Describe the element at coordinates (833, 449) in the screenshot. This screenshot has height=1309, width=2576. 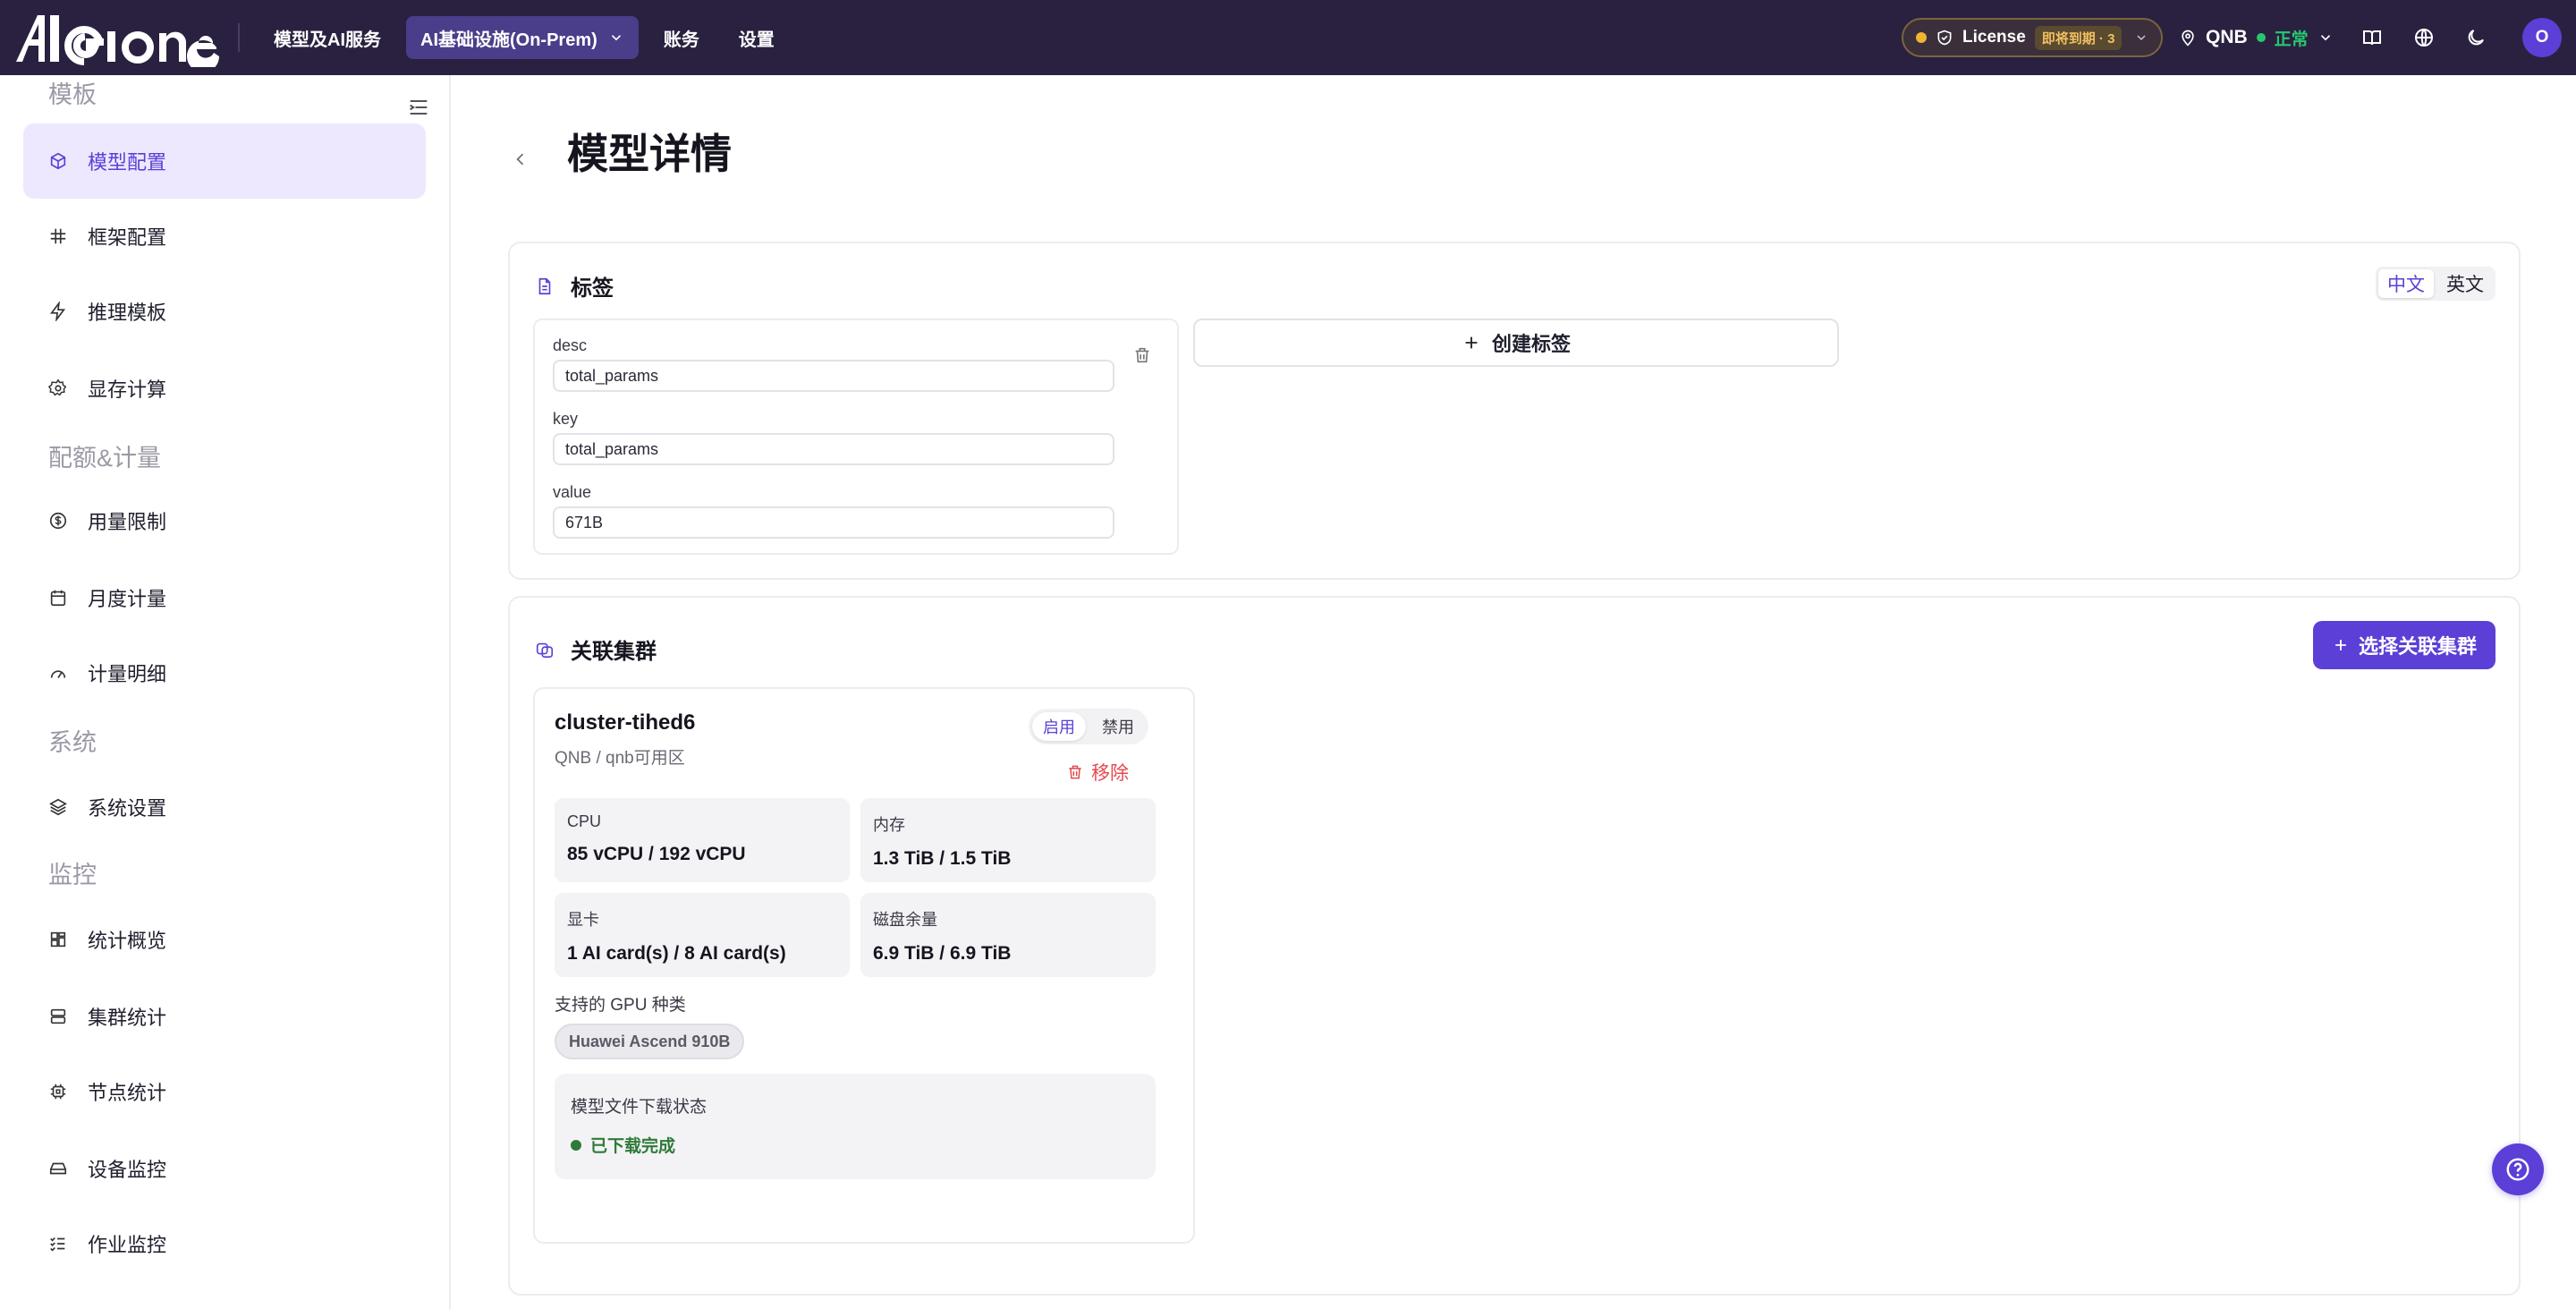
I see `key-input: total_params` at that location.